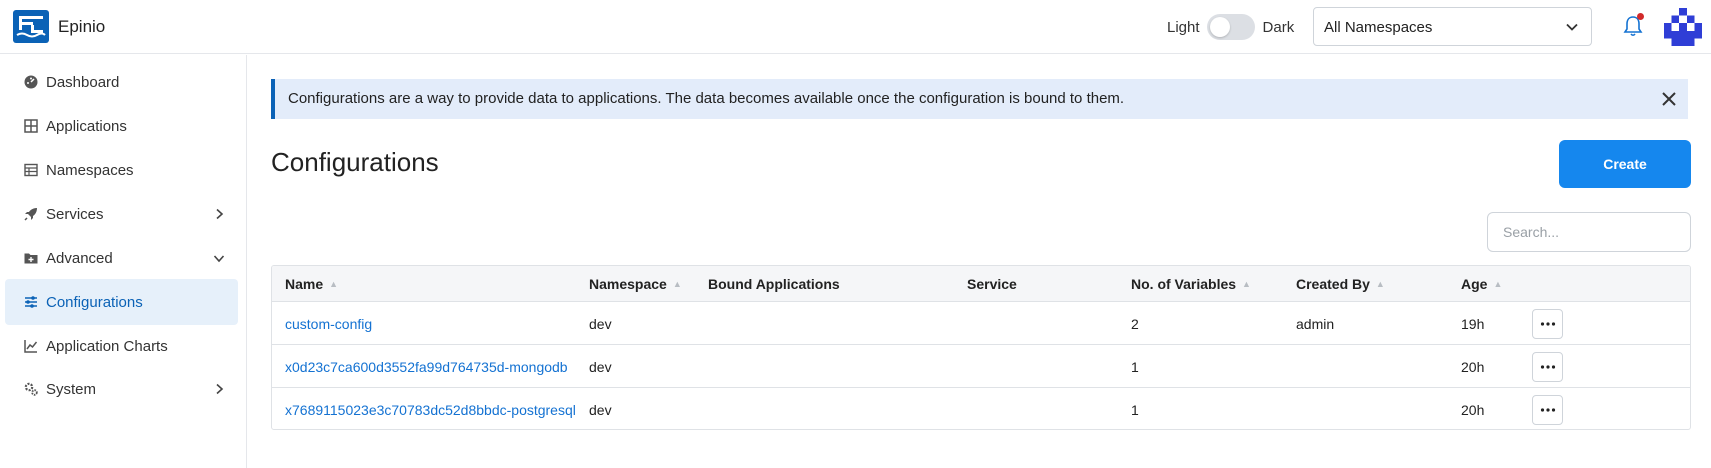 The width and height of the screenshot is (1711, 468). What do you see at coordinates (94, 302) in the screenshot?
I see `sidebar-item-label: Configurations` at bounding box center [94, 302].